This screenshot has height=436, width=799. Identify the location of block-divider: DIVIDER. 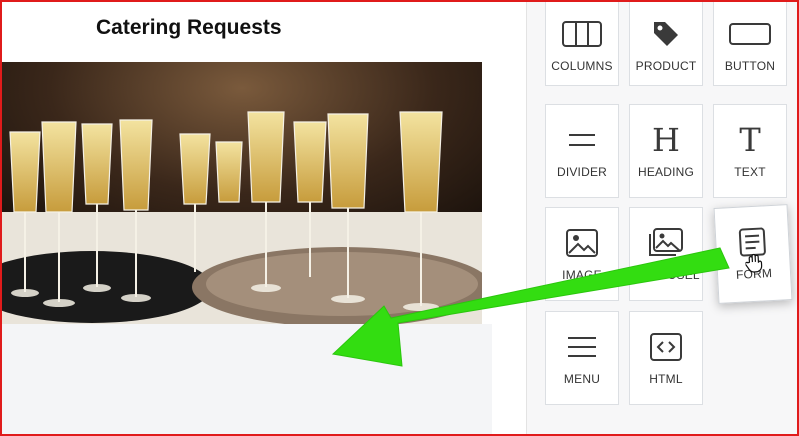
(582, 151).